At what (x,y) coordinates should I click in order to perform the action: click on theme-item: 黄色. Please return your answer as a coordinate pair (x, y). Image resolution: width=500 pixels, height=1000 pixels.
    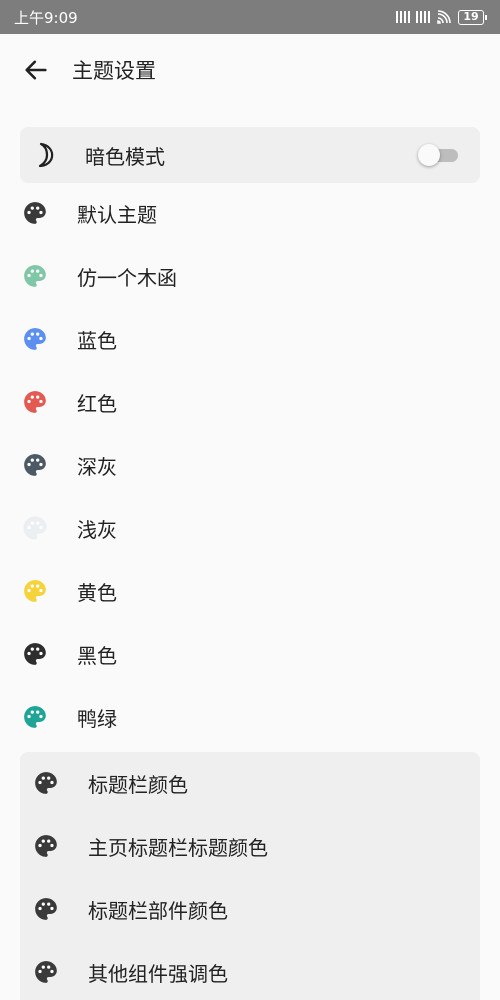
    Looking at the image, I should click on (250, 591).